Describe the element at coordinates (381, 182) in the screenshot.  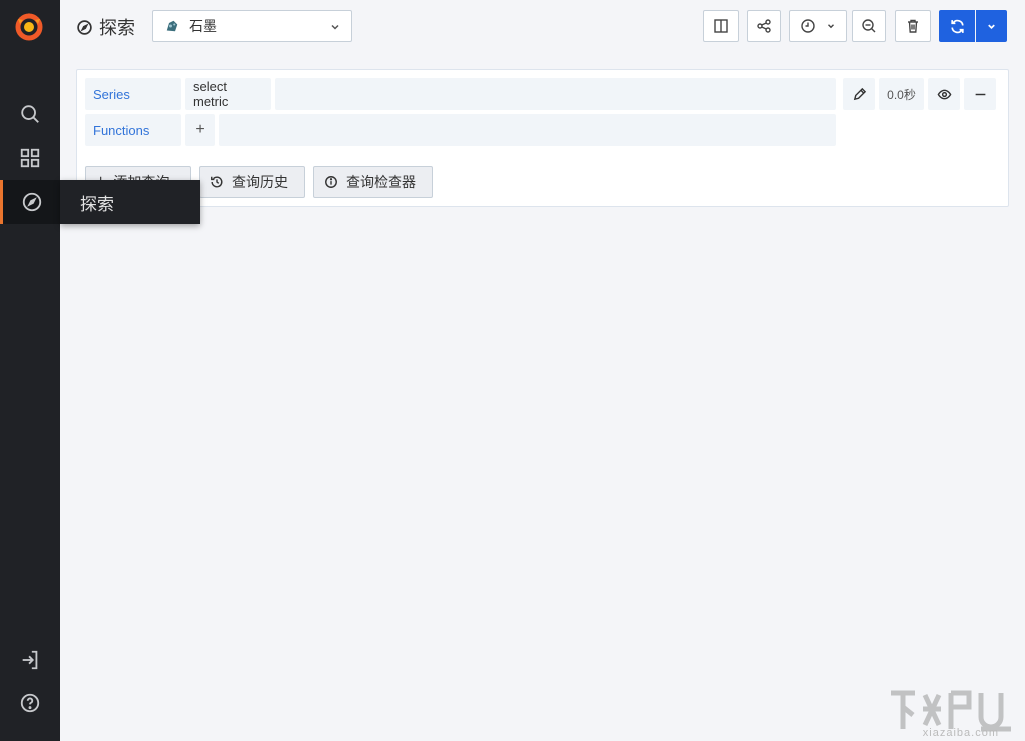
I see `query-inspector-label: 查询检查器` at that location.